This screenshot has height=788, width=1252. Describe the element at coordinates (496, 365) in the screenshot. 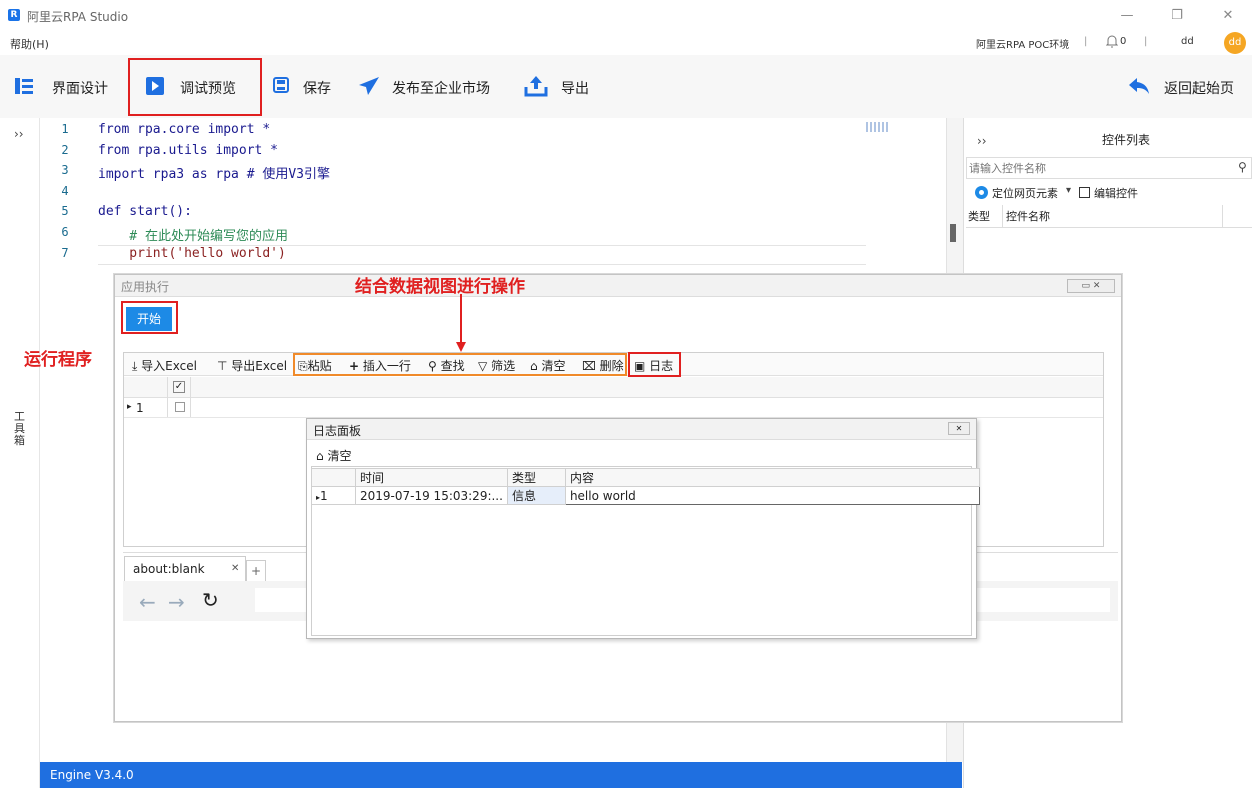

I see `filter-button: ▽ 筛选` at that location.